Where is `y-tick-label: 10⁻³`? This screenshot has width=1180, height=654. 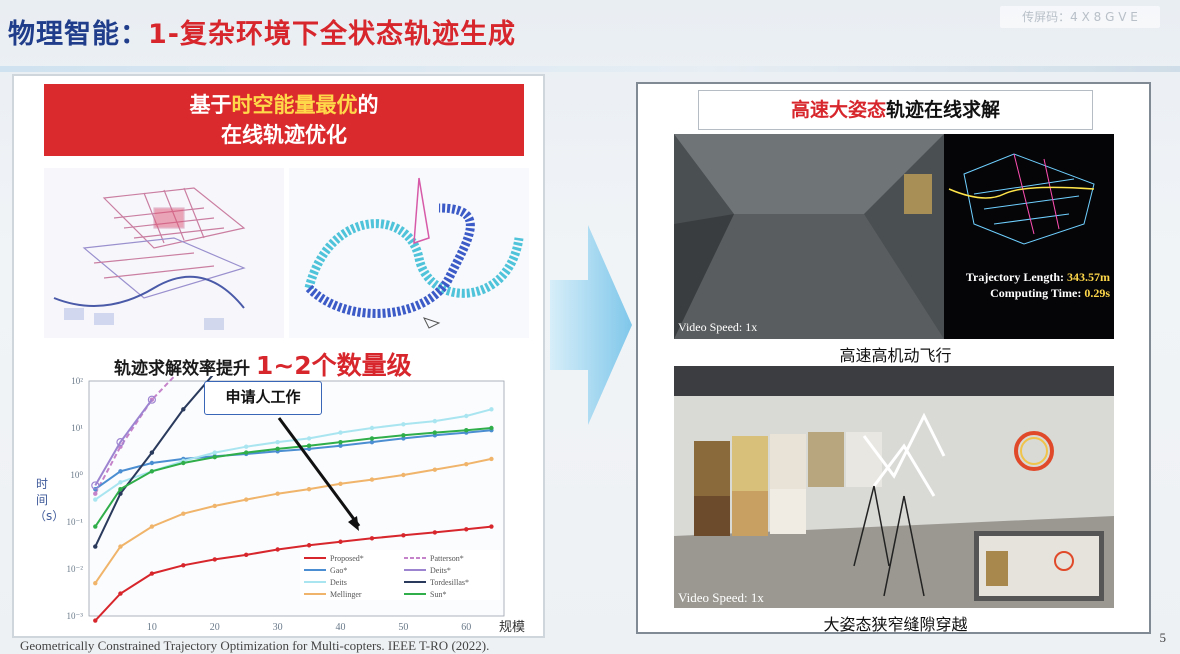 y-tick-label: 10⁻³ is located at coordinates (75, 616).